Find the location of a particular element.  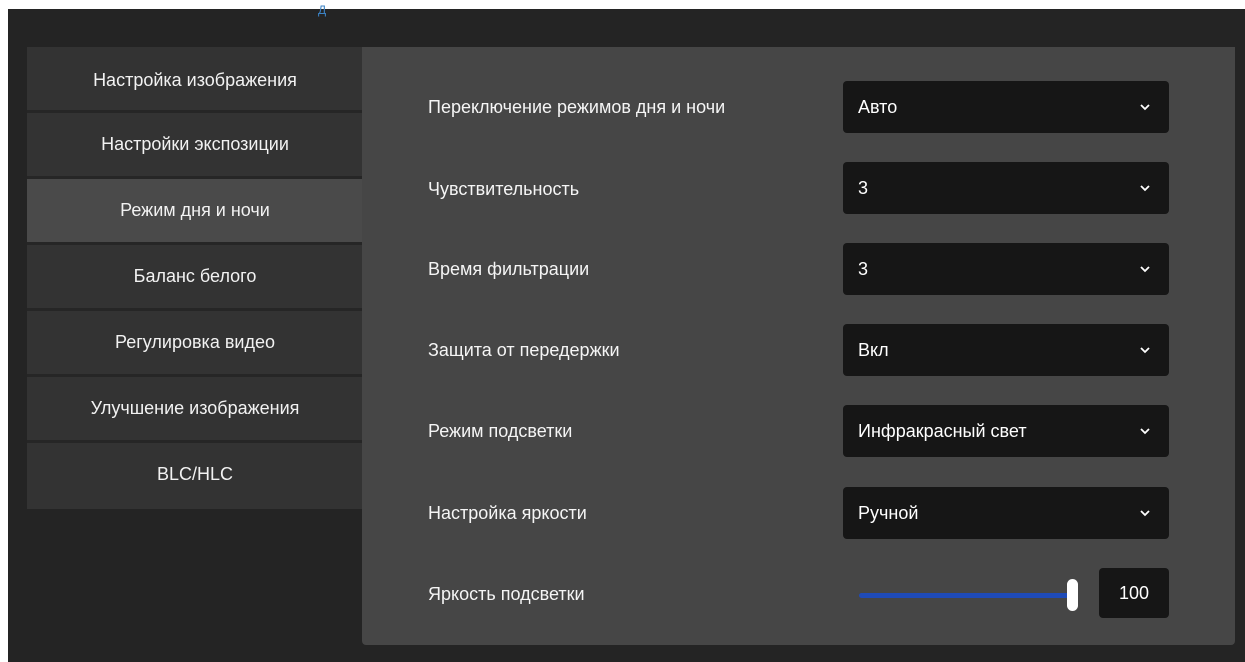

sidebar-item-blc-hlc: BLC/HLC is located at coordinates (195, 476).